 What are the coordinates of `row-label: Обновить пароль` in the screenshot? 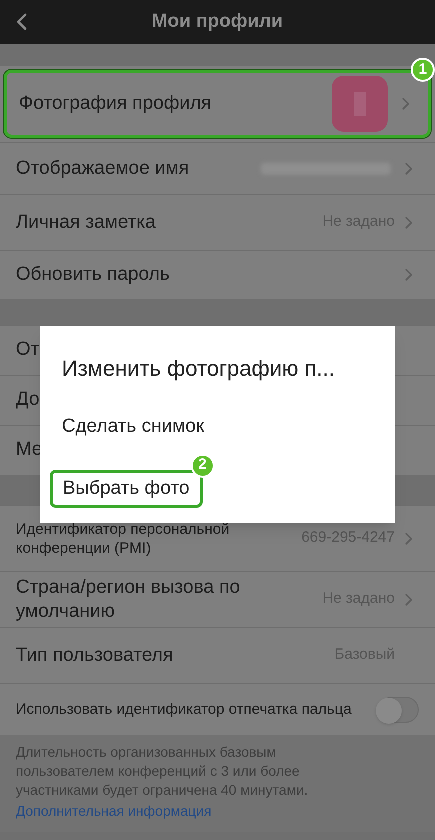 It's located at (93, 275).